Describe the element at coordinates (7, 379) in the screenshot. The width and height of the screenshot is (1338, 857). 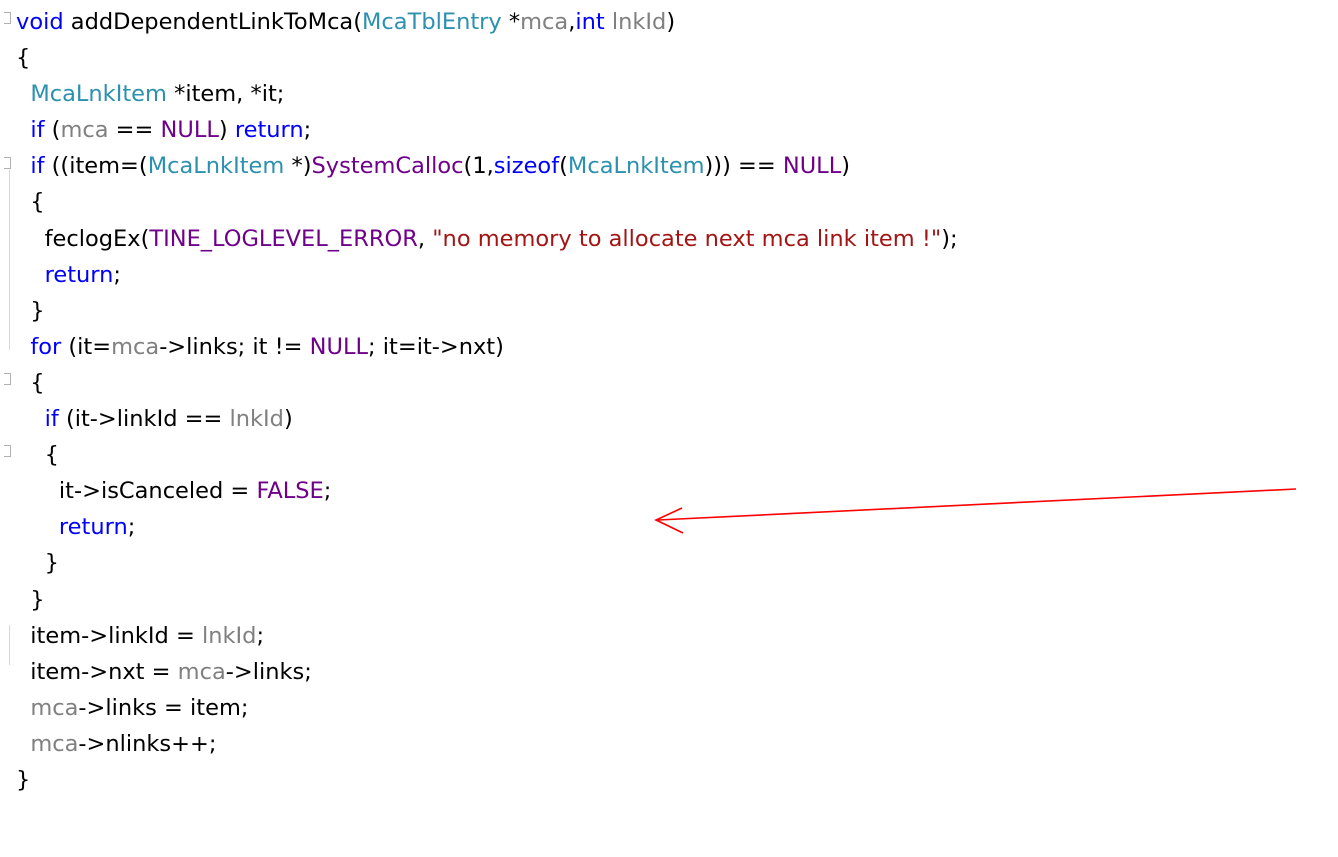
I see `fold-toggle-for` at that location.